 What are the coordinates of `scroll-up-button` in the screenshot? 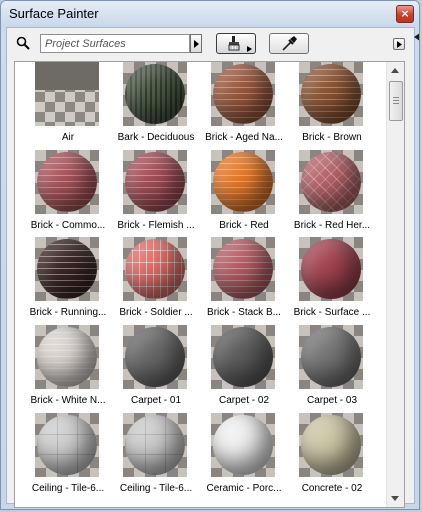 It's located at (395, 70).